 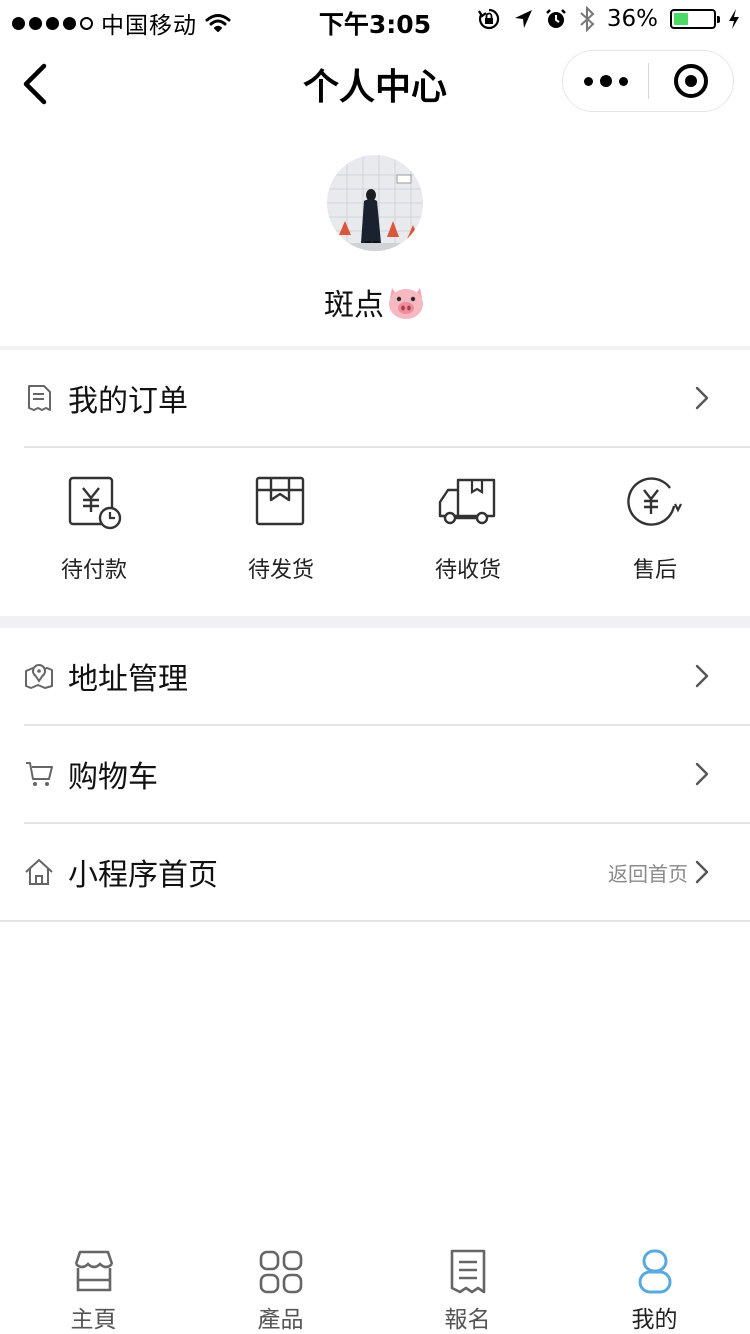 I want to click on battery-percent: 36%, so click(x=632, y=19).